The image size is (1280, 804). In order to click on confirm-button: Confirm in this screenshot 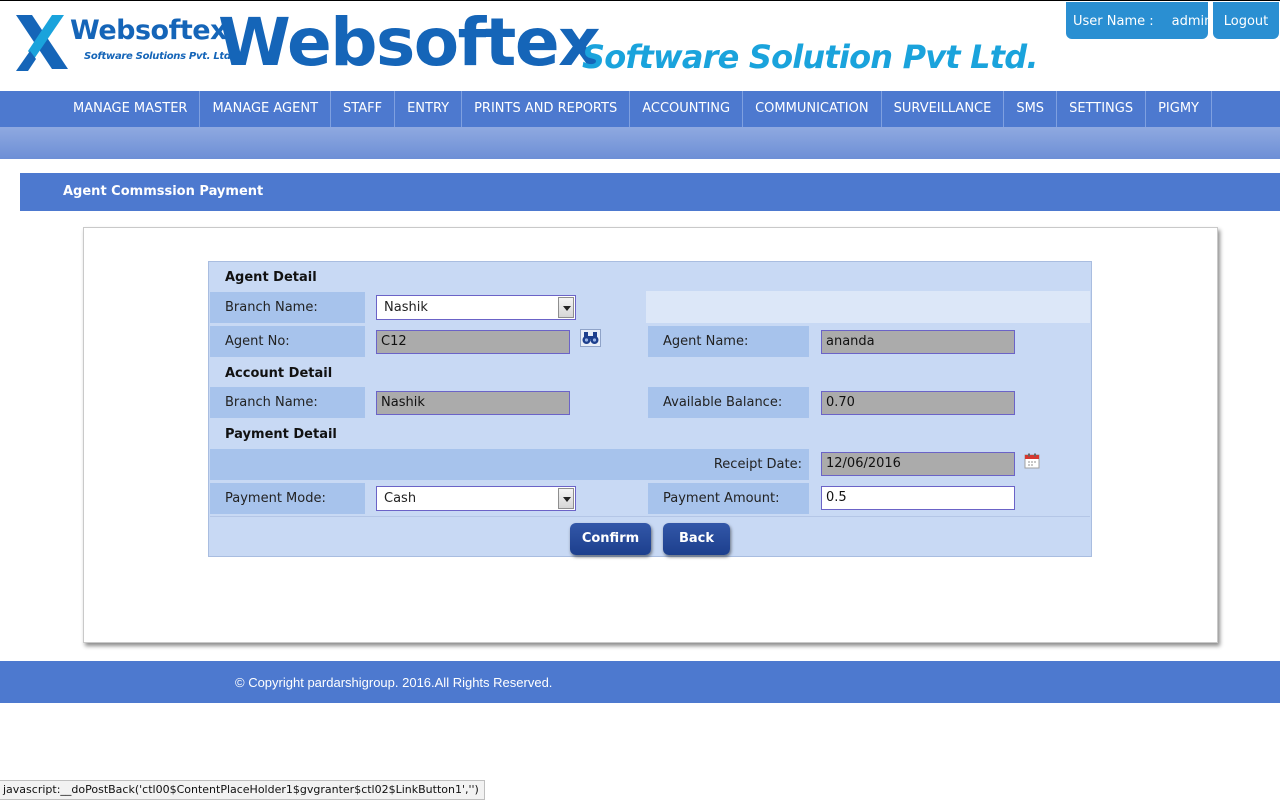, I will do `click(610, 539)`.